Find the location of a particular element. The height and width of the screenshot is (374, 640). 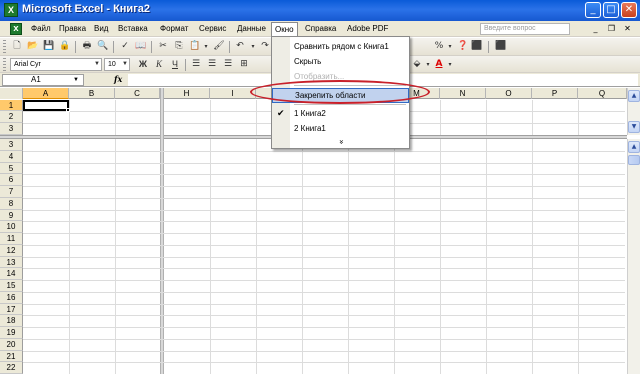

name-box: A1 ▼ is located at coordinates (43, 80).